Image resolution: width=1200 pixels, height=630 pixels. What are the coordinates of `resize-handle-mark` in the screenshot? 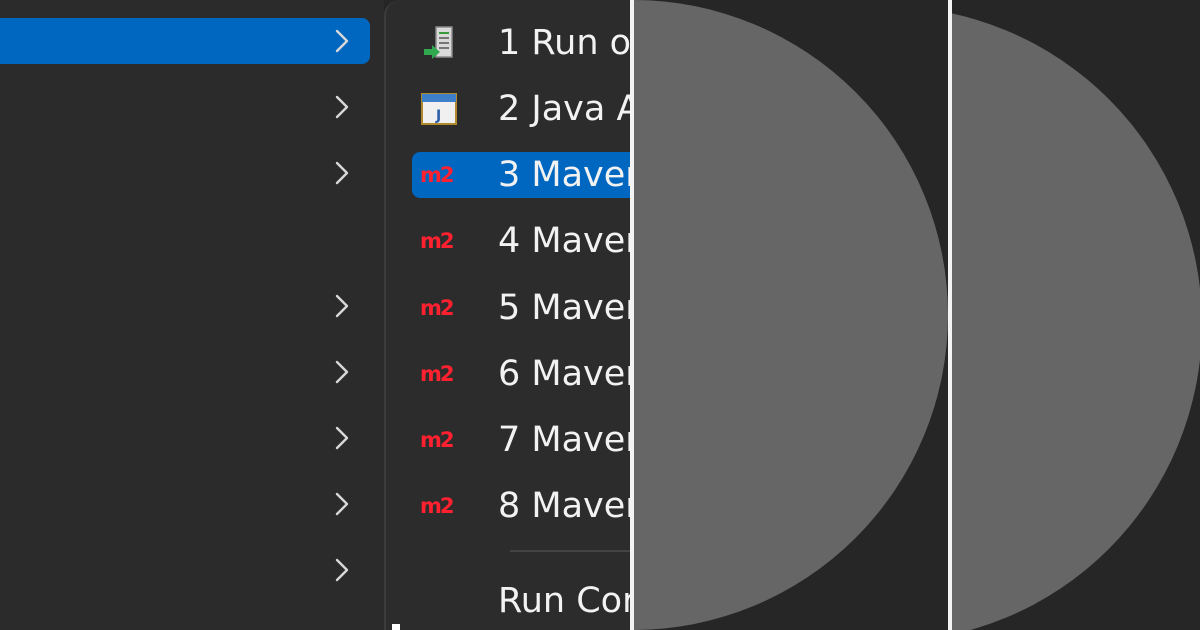 It's located at (396, 627).